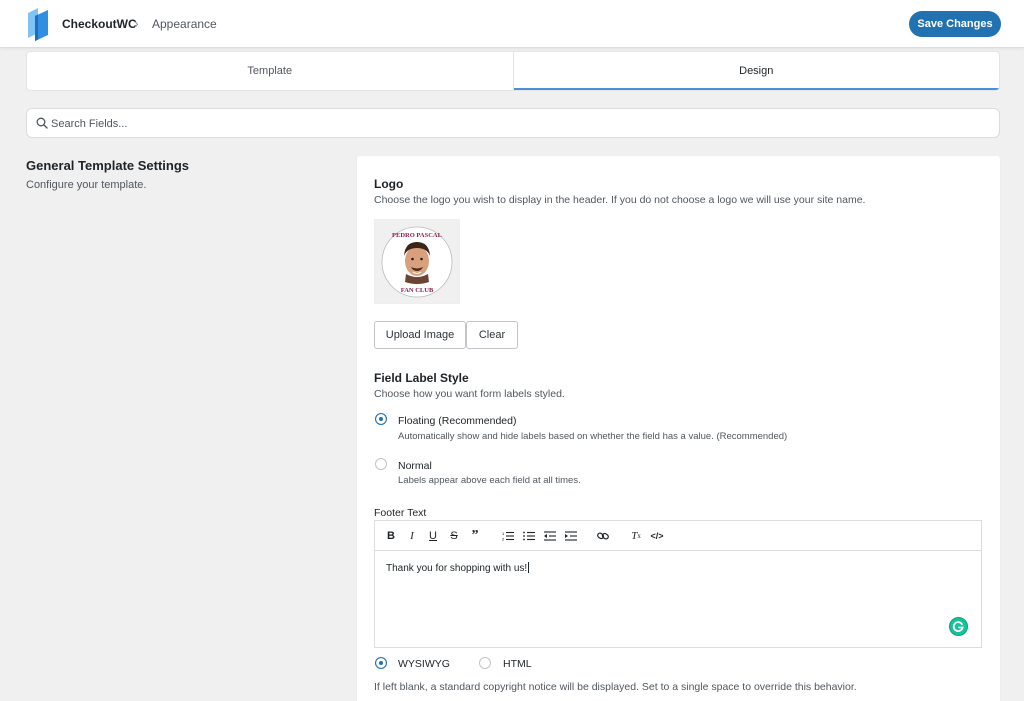 The width and height of the screenshot is (1024, 701). I want to click on html-mode-radio, so click(485, 663).